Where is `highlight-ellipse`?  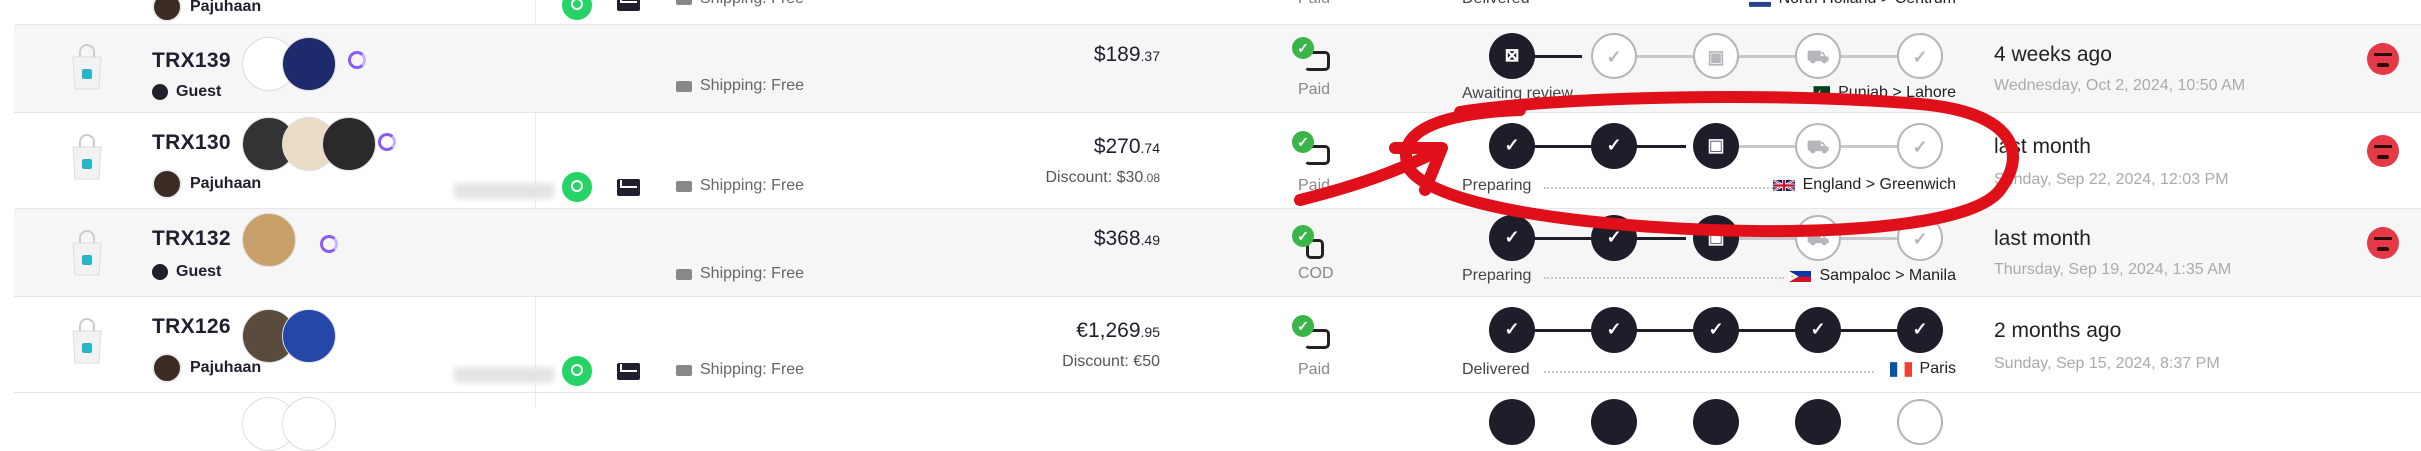 highlight-ellipse is located at coordinates (1709, 164).